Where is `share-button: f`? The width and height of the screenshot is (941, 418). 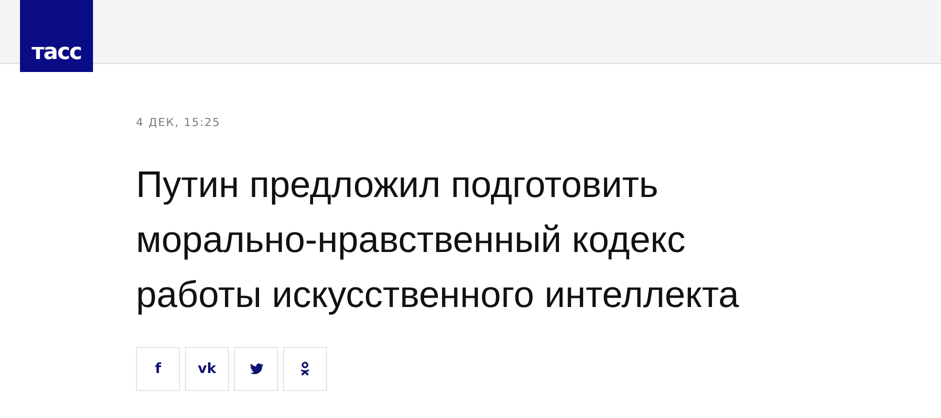
share-button: f is located at coordinates (158, 369).